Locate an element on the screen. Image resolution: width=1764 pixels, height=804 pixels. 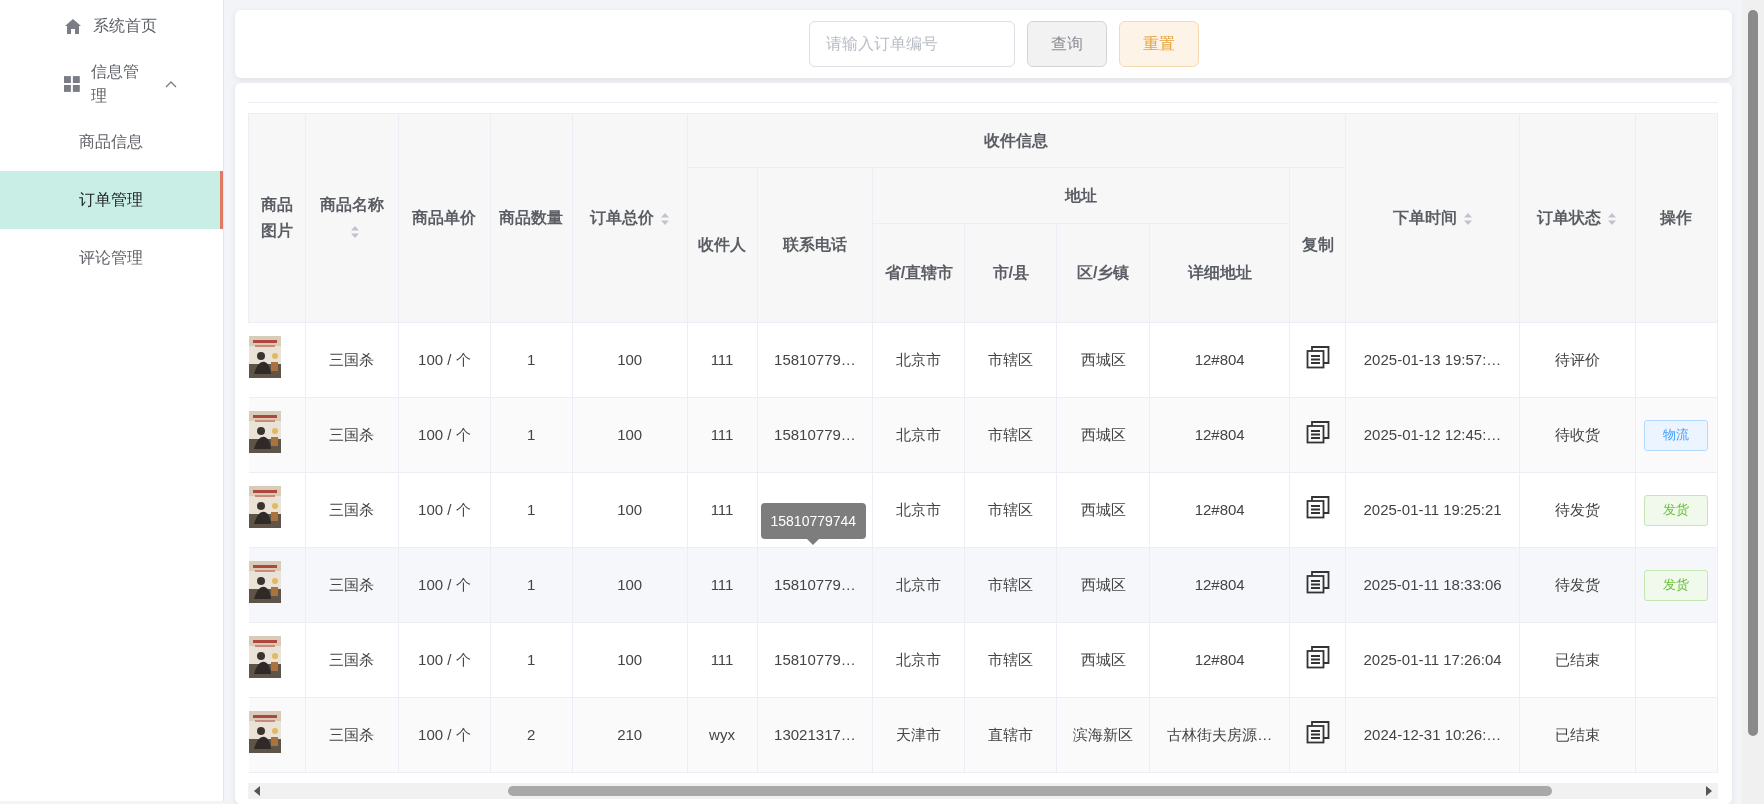
column-header: 商品名称 is located at coordinates (351, 205).